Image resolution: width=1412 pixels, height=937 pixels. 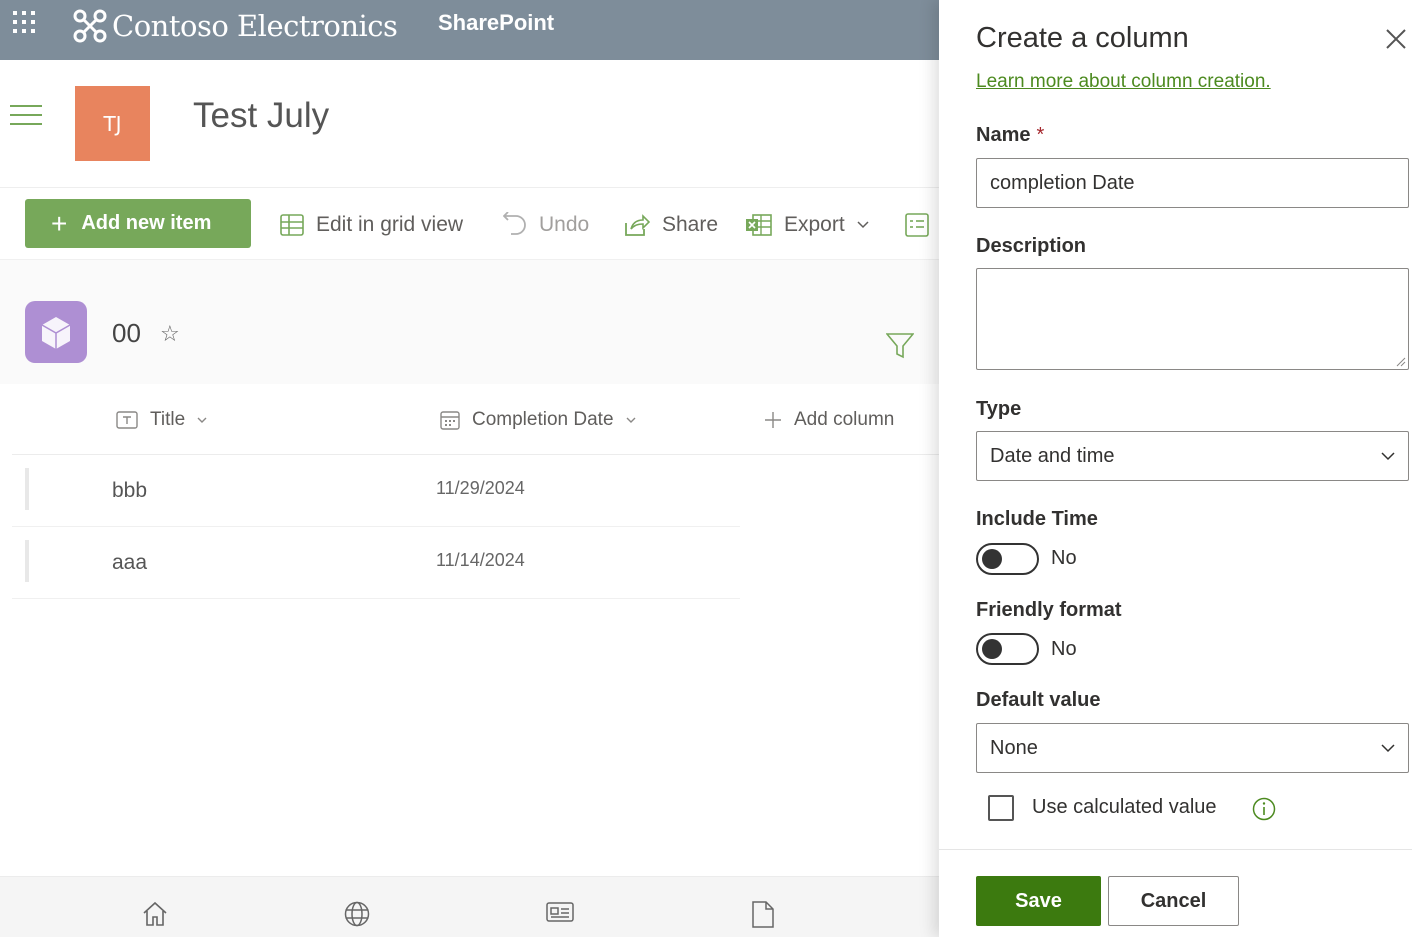 What do you see at coordinates (450, 420) in the screenshot?
I see `calendar-icon` at bounding box center [450, 420].